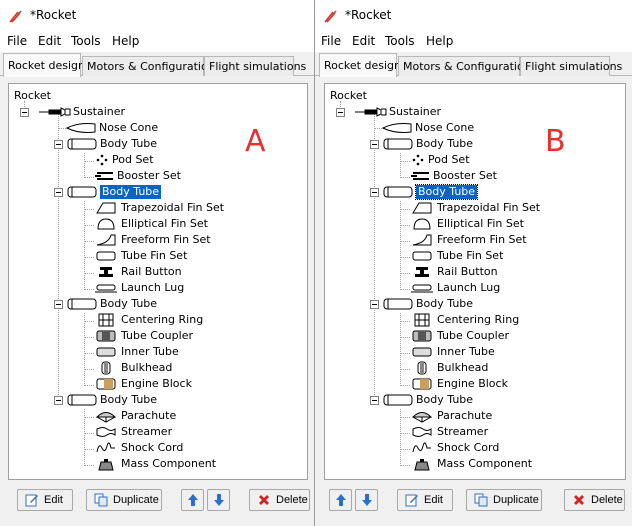  Describe the element at coordinates (422, 320) in the screenshot. I see `centering-ring-icon` at that location.